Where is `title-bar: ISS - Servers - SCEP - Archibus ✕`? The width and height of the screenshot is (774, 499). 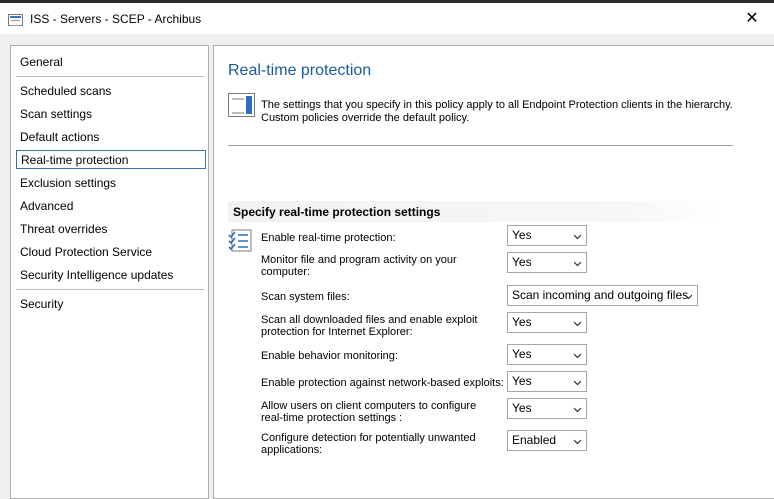
title-bar: ISS - Servers - SCEP - Archibus ✕ is located at coordinates (387, 18).